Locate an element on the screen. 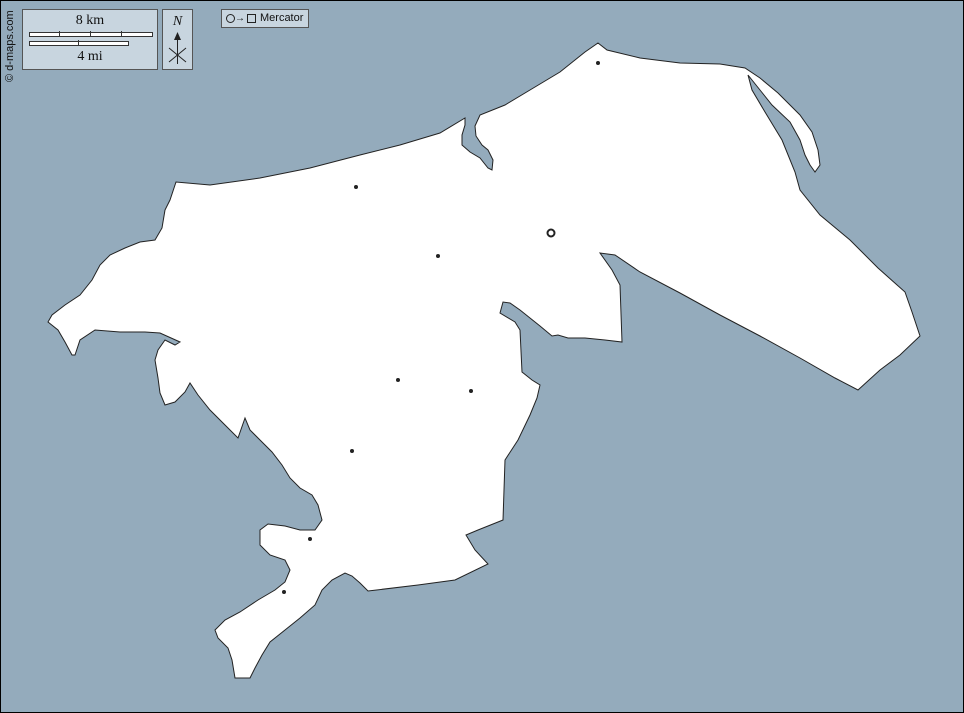 This screenshot has height=713, width=964. scale-km-label: 8 km is located at coordinates (90, 20).